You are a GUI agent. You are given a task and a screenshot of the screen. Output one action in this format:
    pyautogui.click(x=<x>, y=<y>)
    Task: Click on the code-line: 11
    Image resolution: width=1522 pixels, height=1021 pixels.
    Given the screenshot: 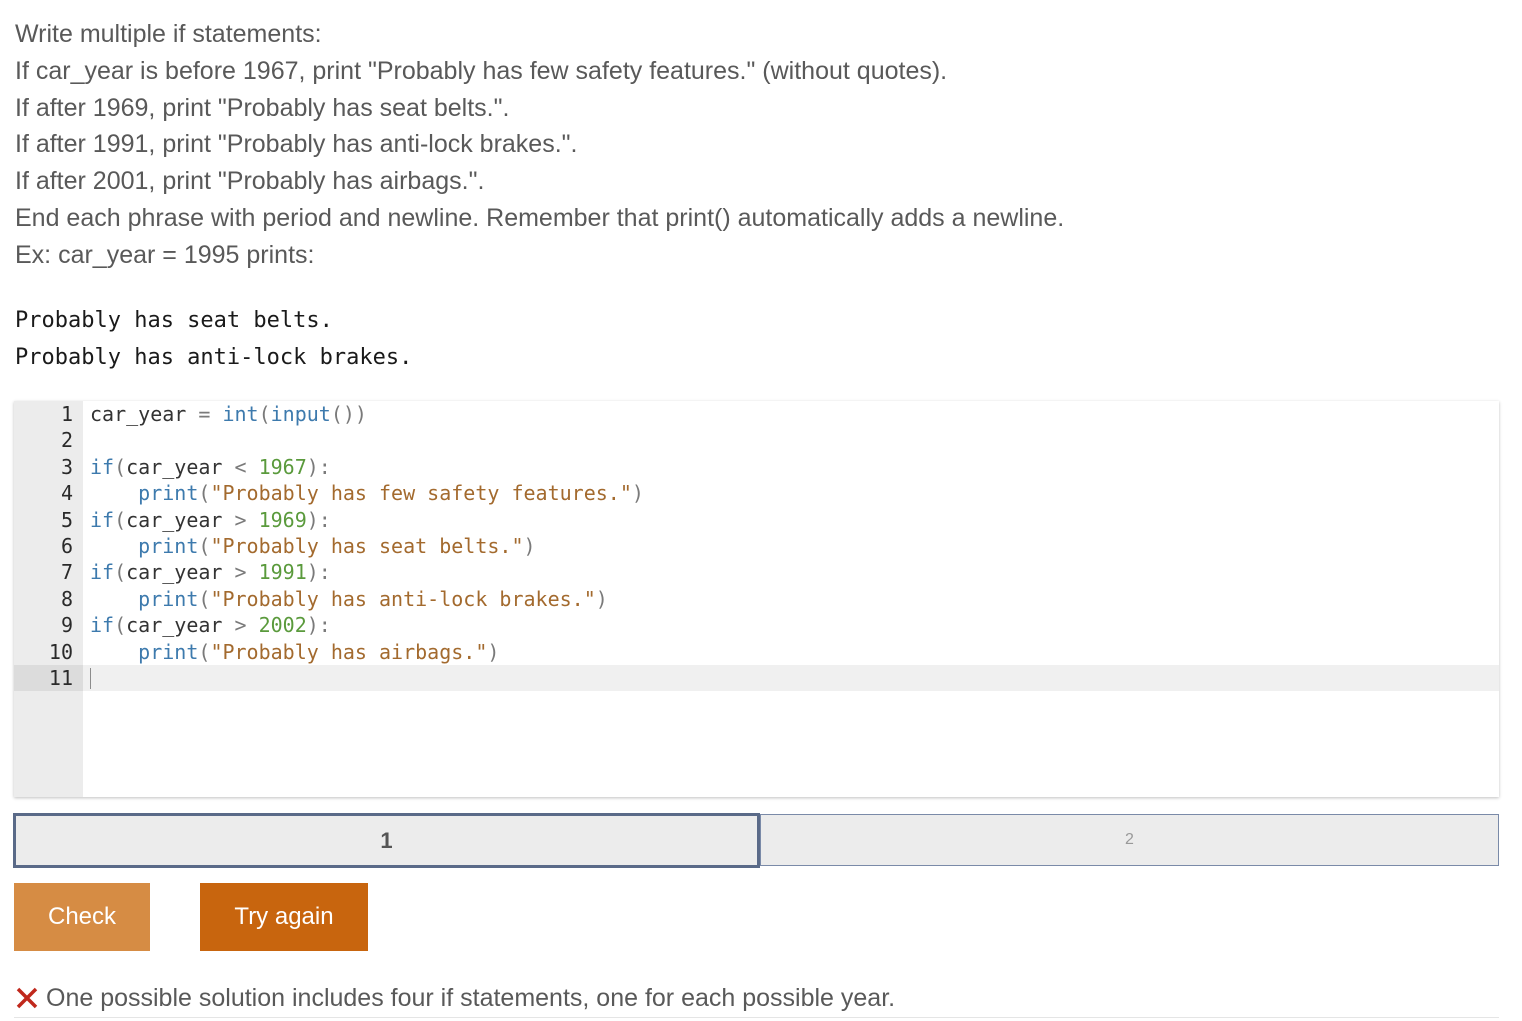 What is the action you would take?
    pyautogui.click(x=756, y=678)
    